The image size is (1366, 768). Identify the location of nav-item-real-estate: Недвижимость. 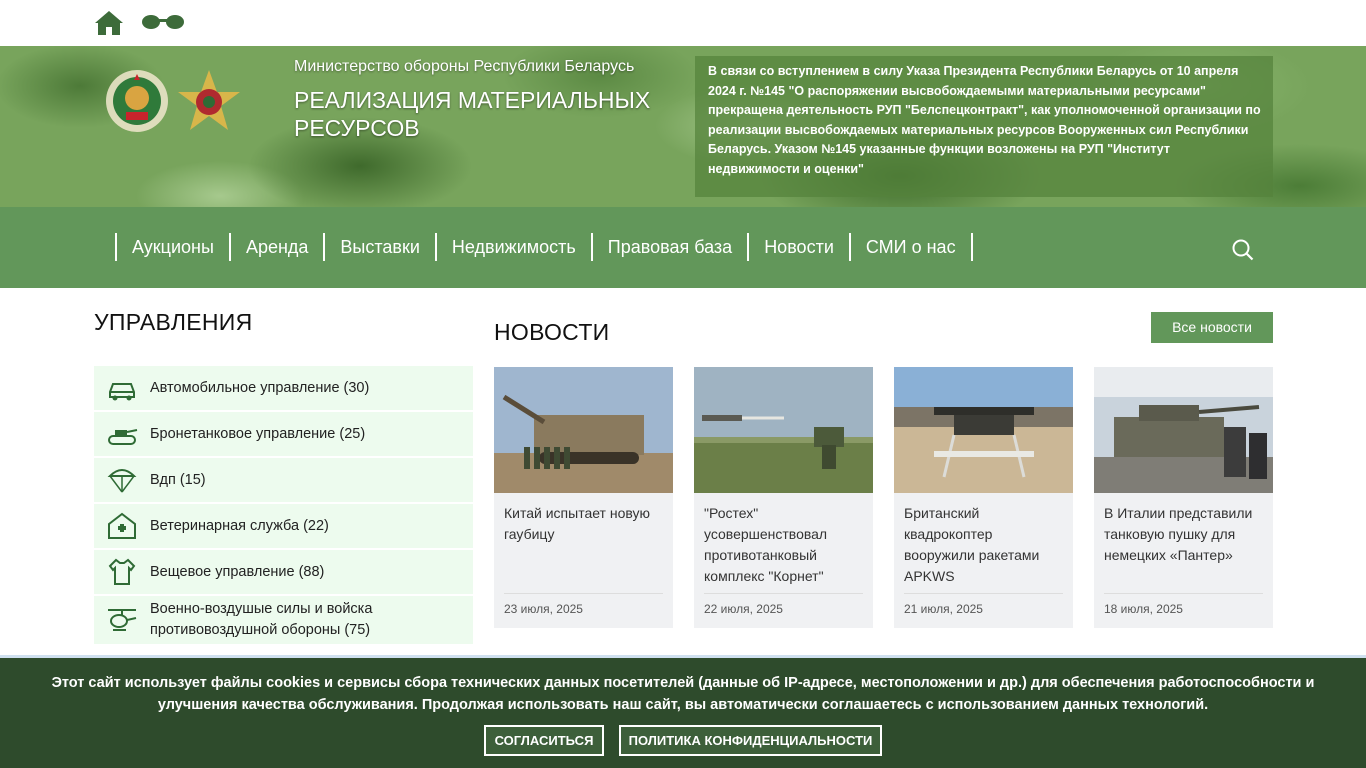
(512, 247).